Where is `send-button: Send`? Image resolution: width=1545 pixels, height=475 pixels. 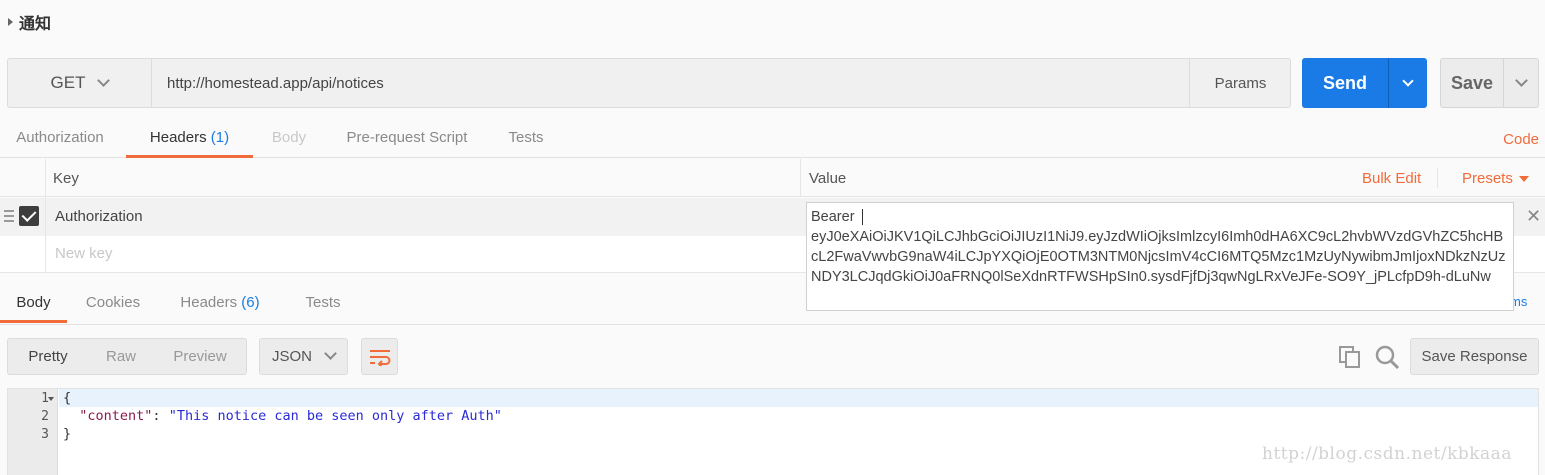 send-button: Send is located at coordinates (1345, 83).